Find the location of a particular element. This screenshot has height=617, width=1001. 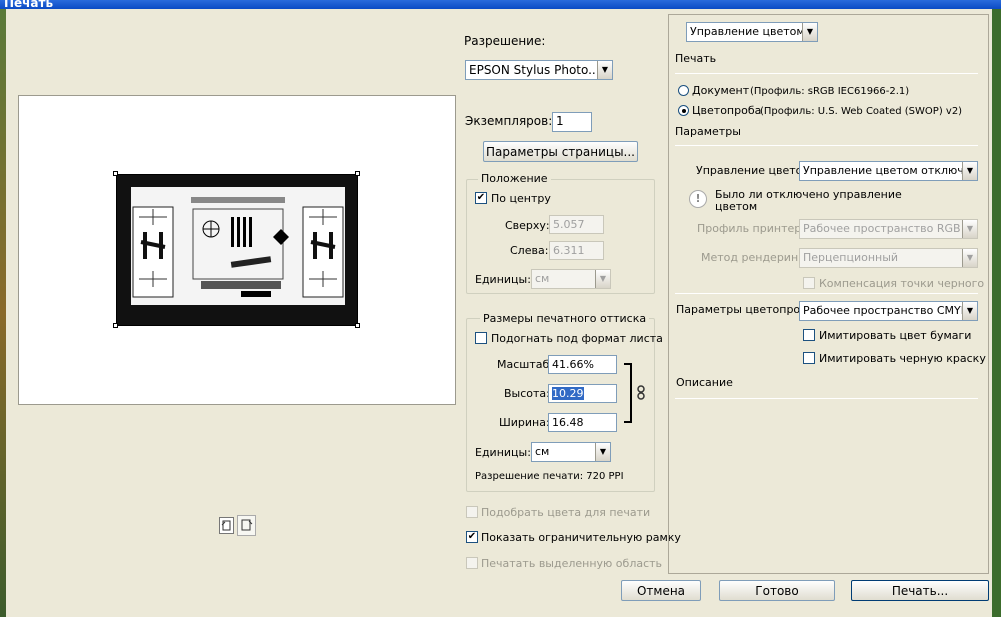

match-colors-label: Подобрать цвета для печати is located at coordinates (566, 512).